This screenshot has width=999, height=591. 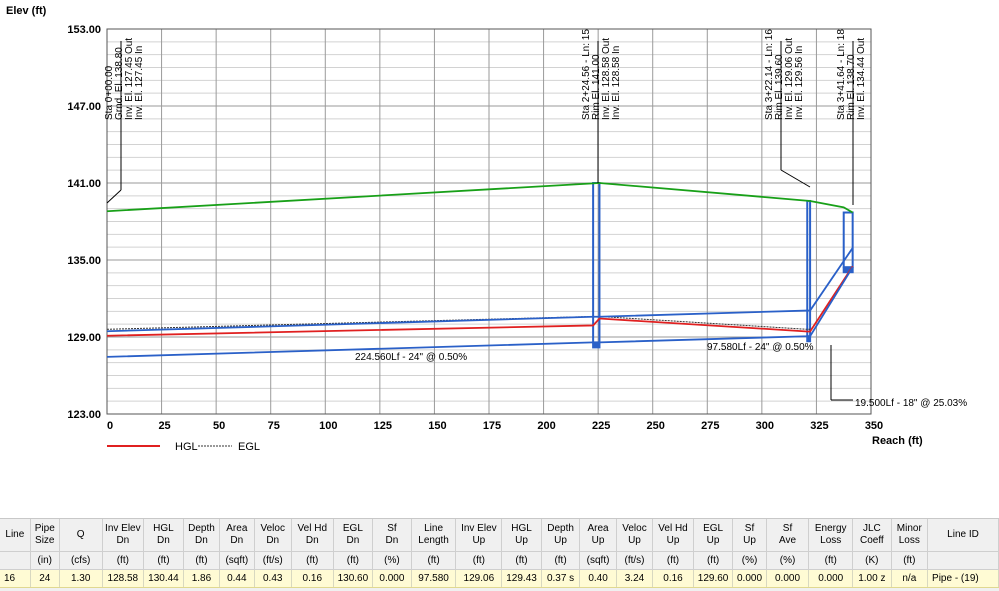 I want to click on table-cell: 3.24, so click(x=635, y=578).